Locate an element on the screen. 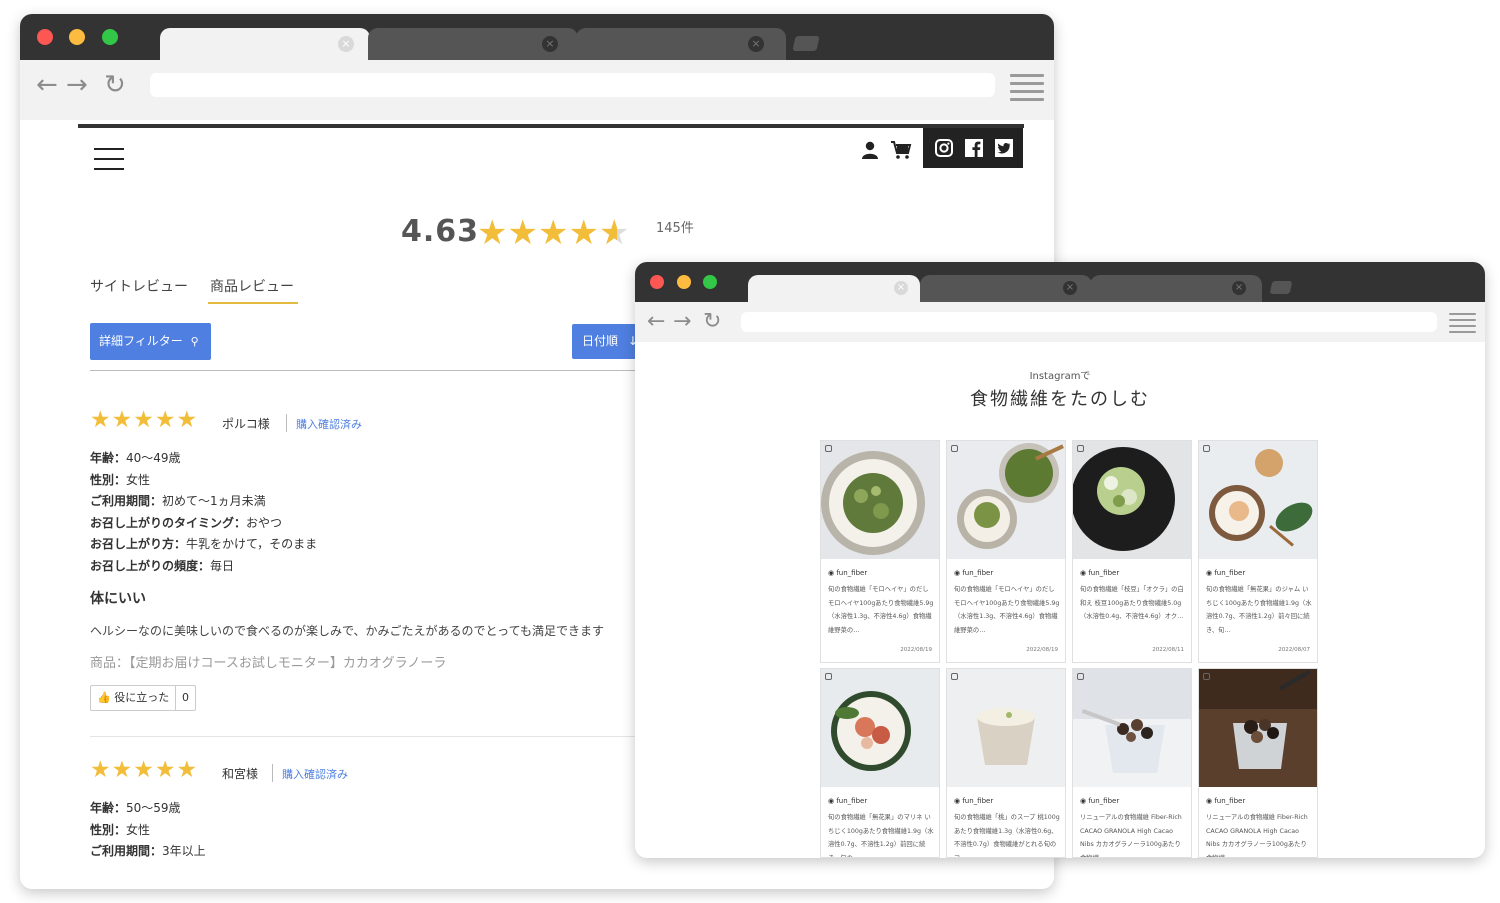 The height and width of the screenshot is (903, 1500). detail-filter-button: 詳細フィルター ⚲ is located at coordinates (150, 341).